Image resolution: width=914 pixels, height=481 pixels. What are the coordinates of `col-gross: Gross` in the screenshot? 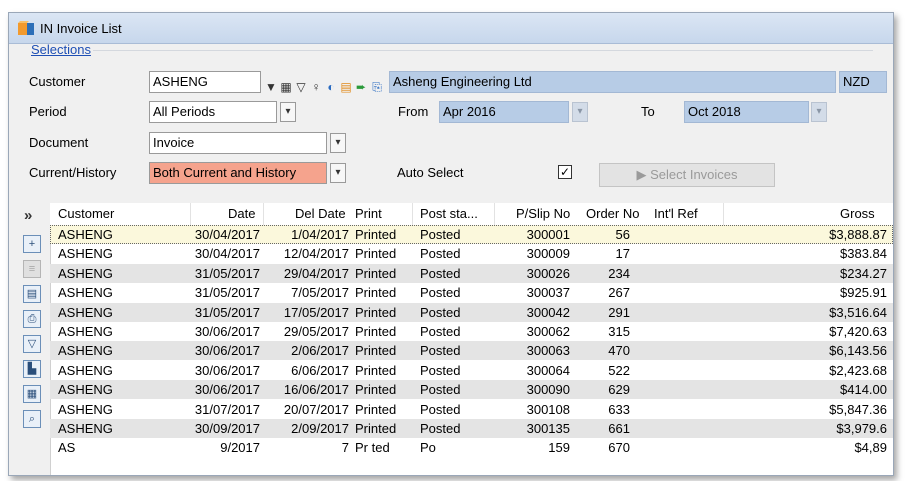 It's located at (857, 213).